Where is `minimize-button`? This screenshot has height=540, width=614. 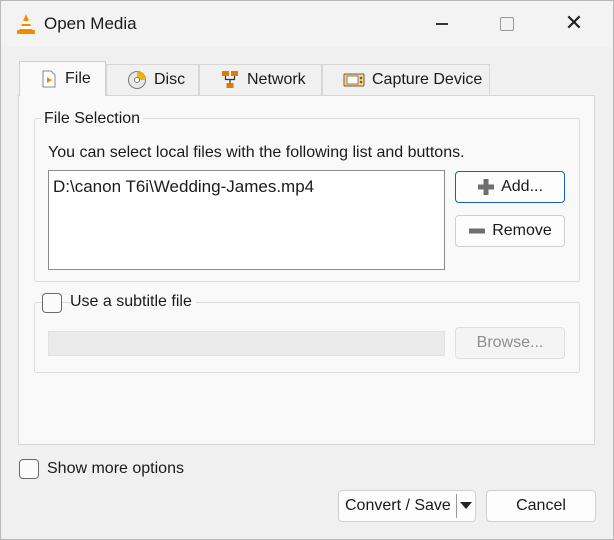 minimize-button is located at coordinates (442, 24).